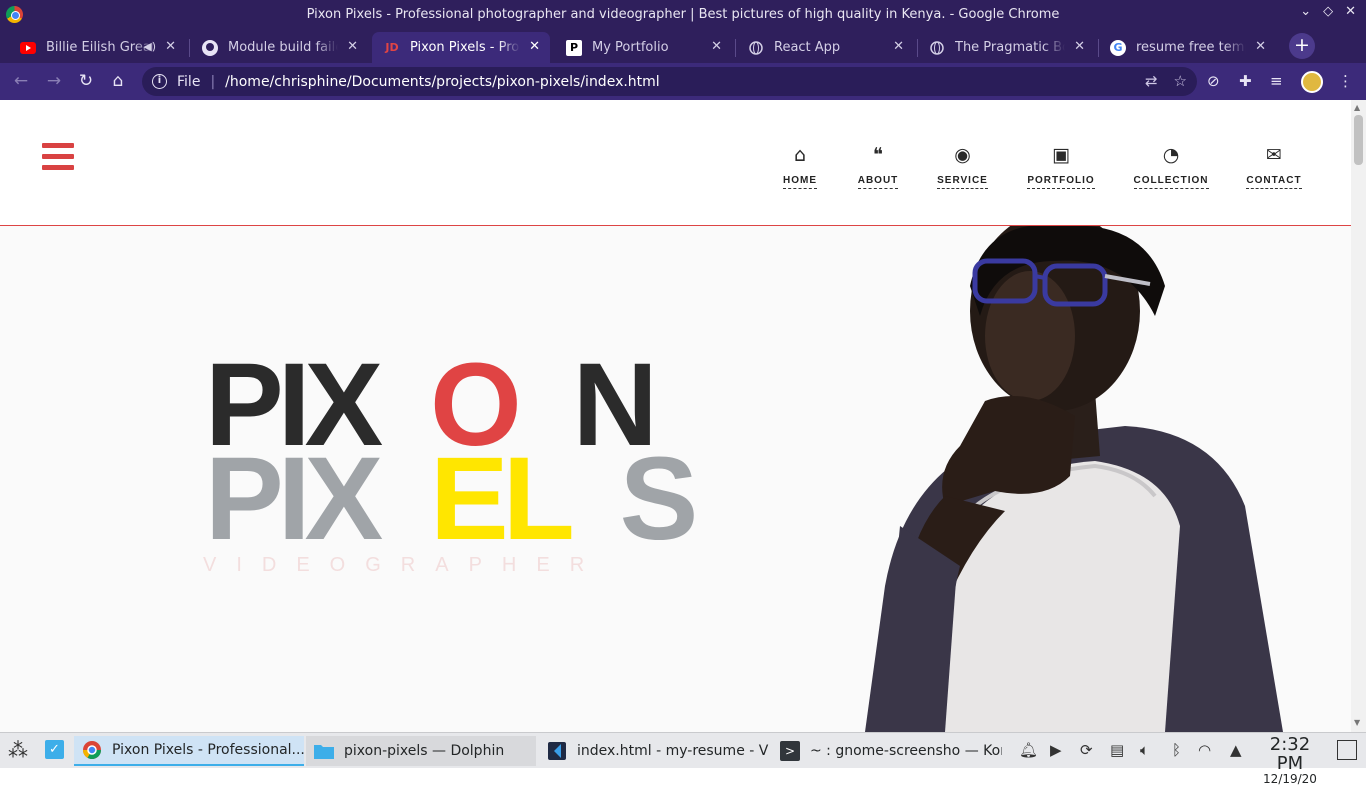 This screenshot has height=786, width=1366. I want to click on tab-title: Billie Eilish Great, so click(101, 47).